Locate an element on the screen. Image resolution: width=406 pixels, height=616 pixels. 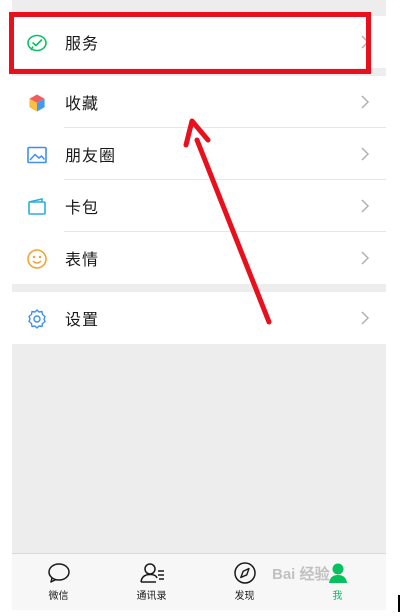
image-moments-icon is located at coordinates (37, 155).